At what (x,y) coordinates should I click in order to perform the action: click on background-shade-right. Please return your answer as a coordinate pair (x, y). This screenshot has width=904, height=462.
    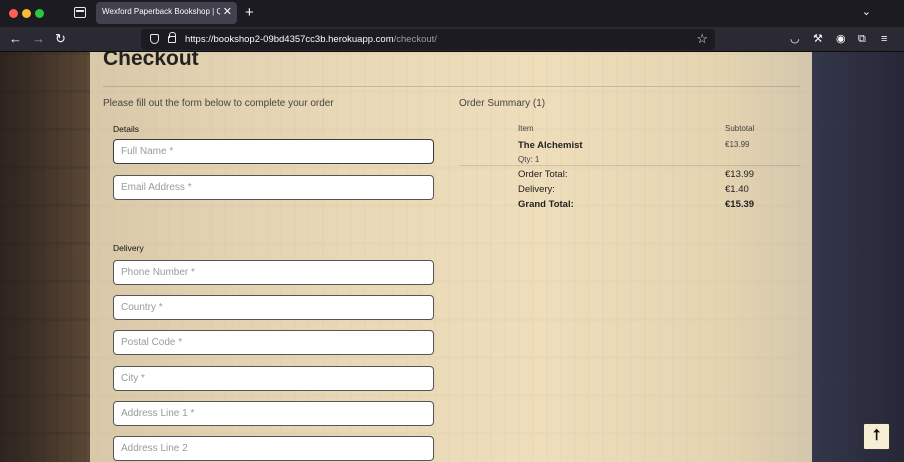
    Looking at the image, I should click on (858, 257).